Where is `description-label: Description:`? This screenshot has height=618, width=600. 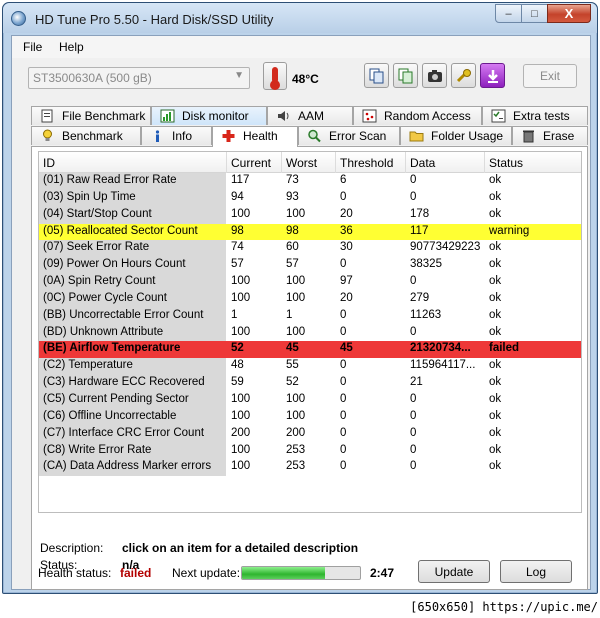 description-label: Description: is located at coordinates (72, 548).